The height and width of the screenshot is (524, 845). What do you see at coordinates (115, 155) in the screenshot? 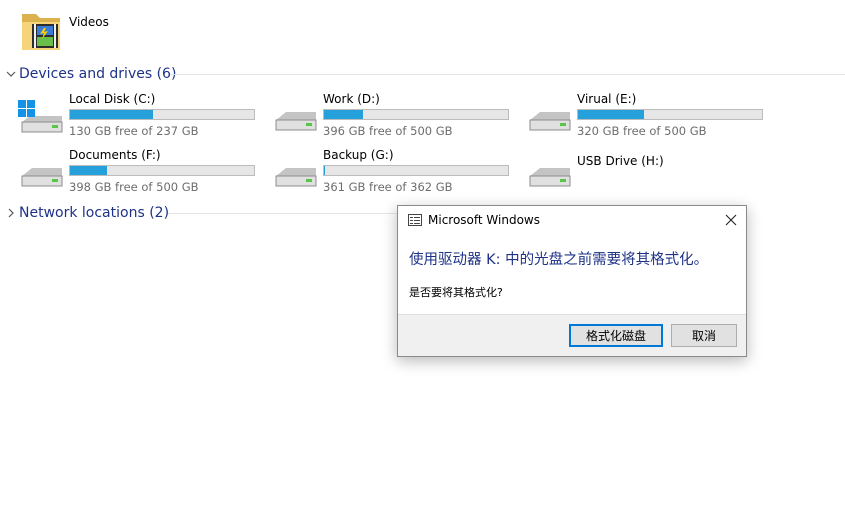
I see `drive-name: Documents (F:)` at bounding box center [115, 155].